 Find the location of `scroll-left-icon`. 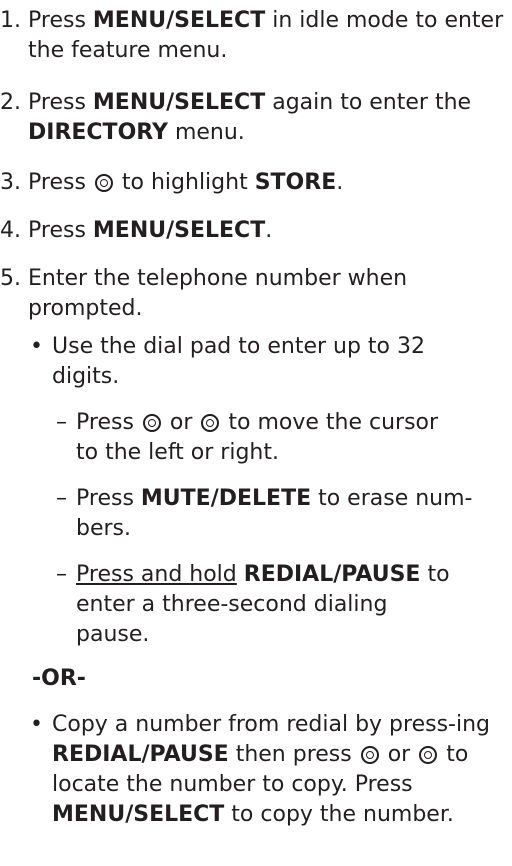

scroll-left-icon is located at coordinates (151, 423).